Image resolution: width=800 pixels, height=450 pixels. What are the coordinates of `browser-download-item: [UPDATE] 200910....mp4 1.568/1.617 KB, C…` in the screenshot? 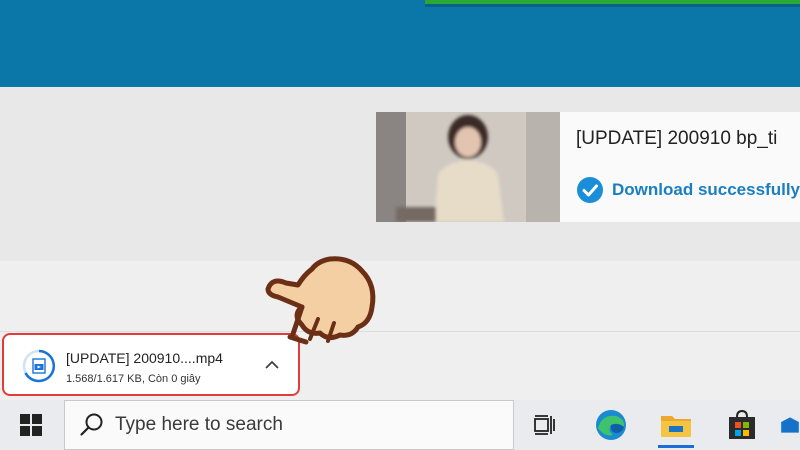 It's located at (151, 364).